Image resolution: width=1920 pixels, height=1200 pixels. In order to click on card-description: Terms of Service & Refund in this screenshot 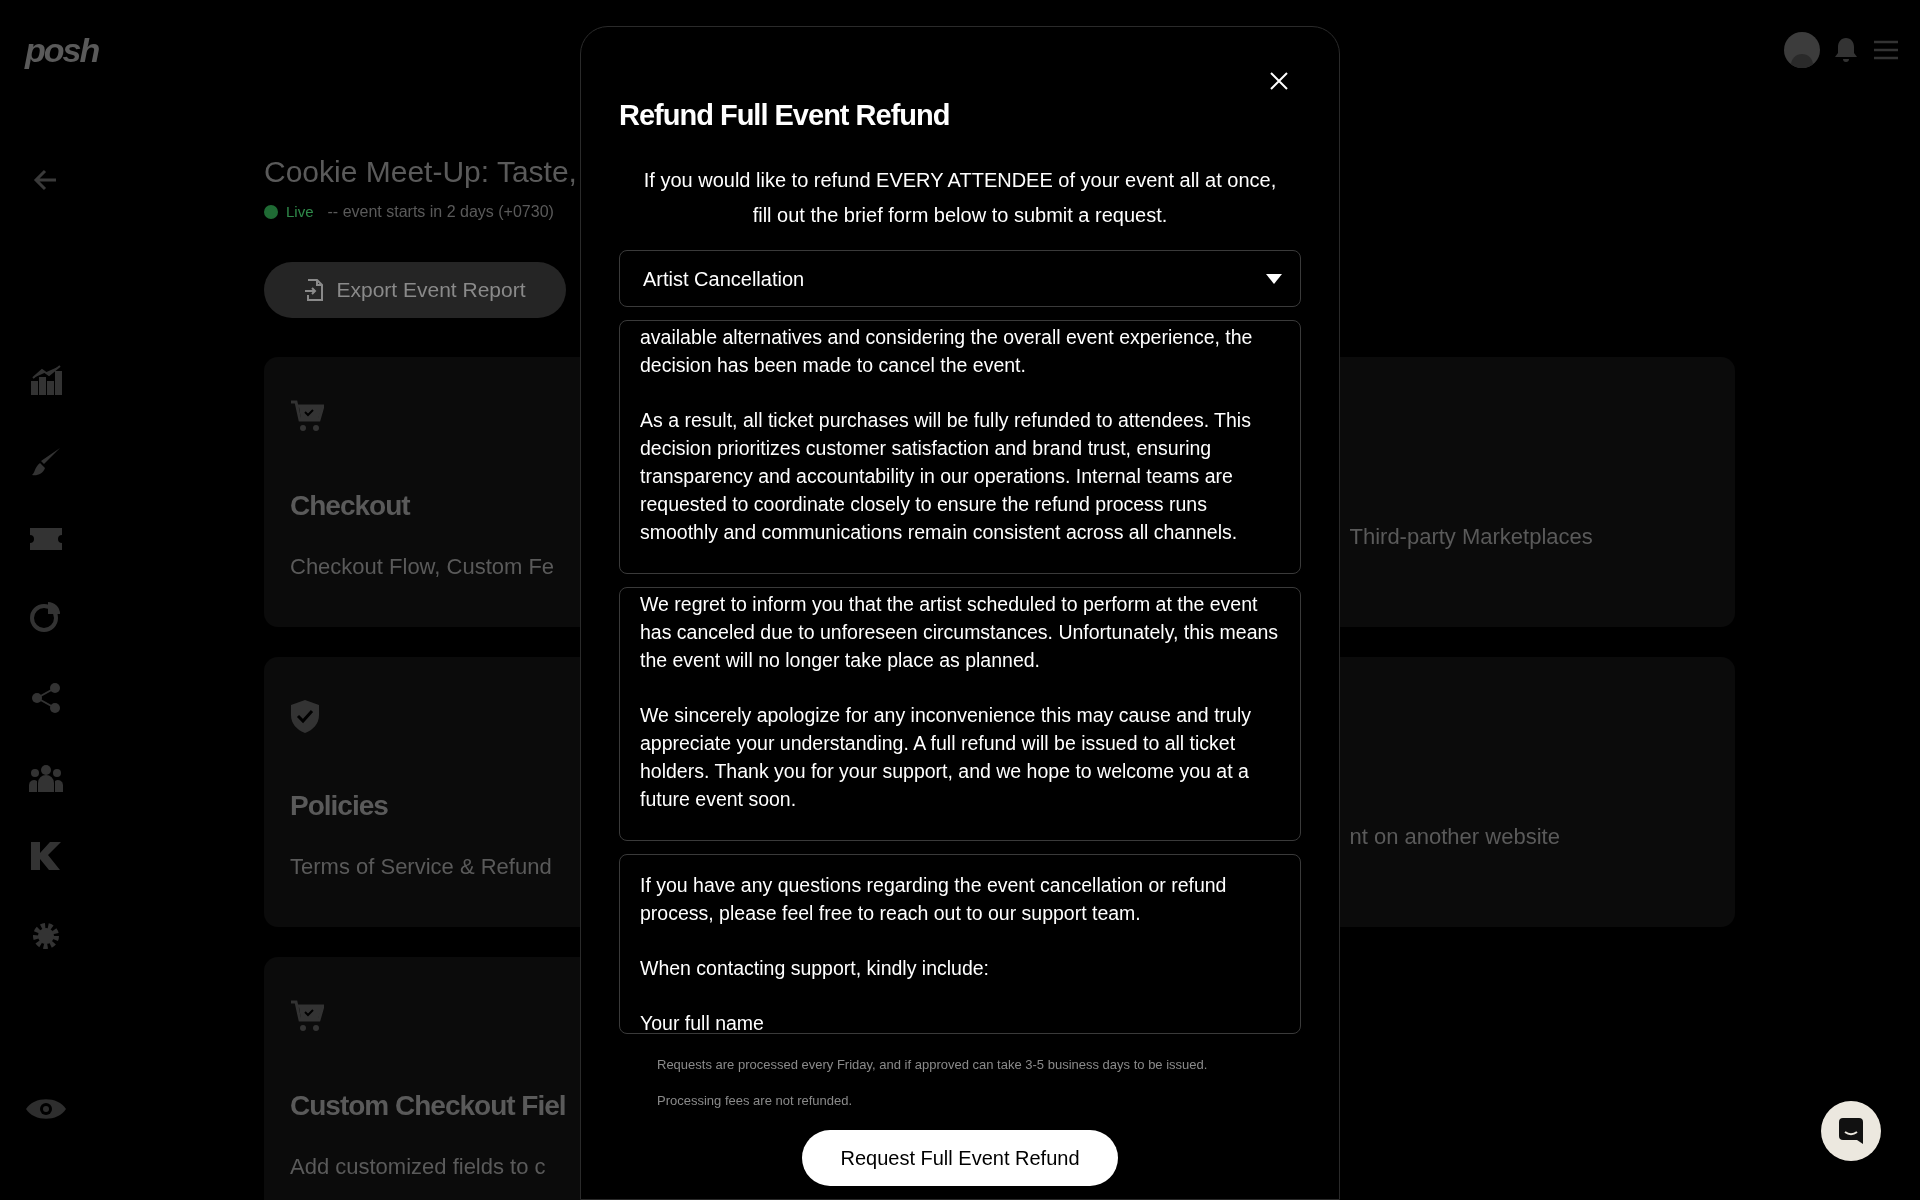, I will do `click(421, 867)`.